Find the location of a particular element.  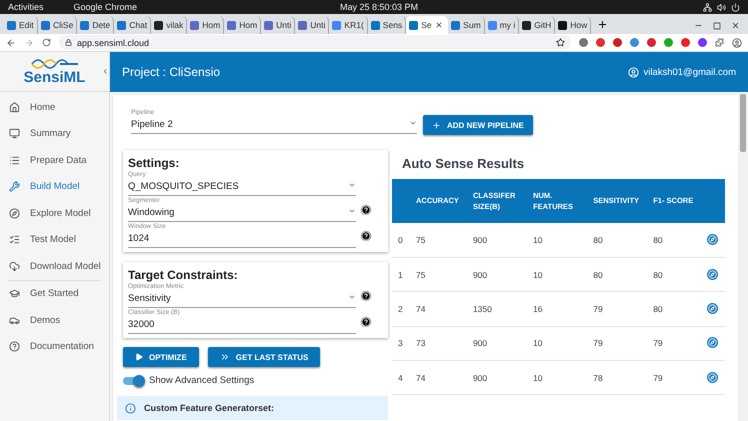

results-title: Auto Sense Results is located at coordinates (464, 163).